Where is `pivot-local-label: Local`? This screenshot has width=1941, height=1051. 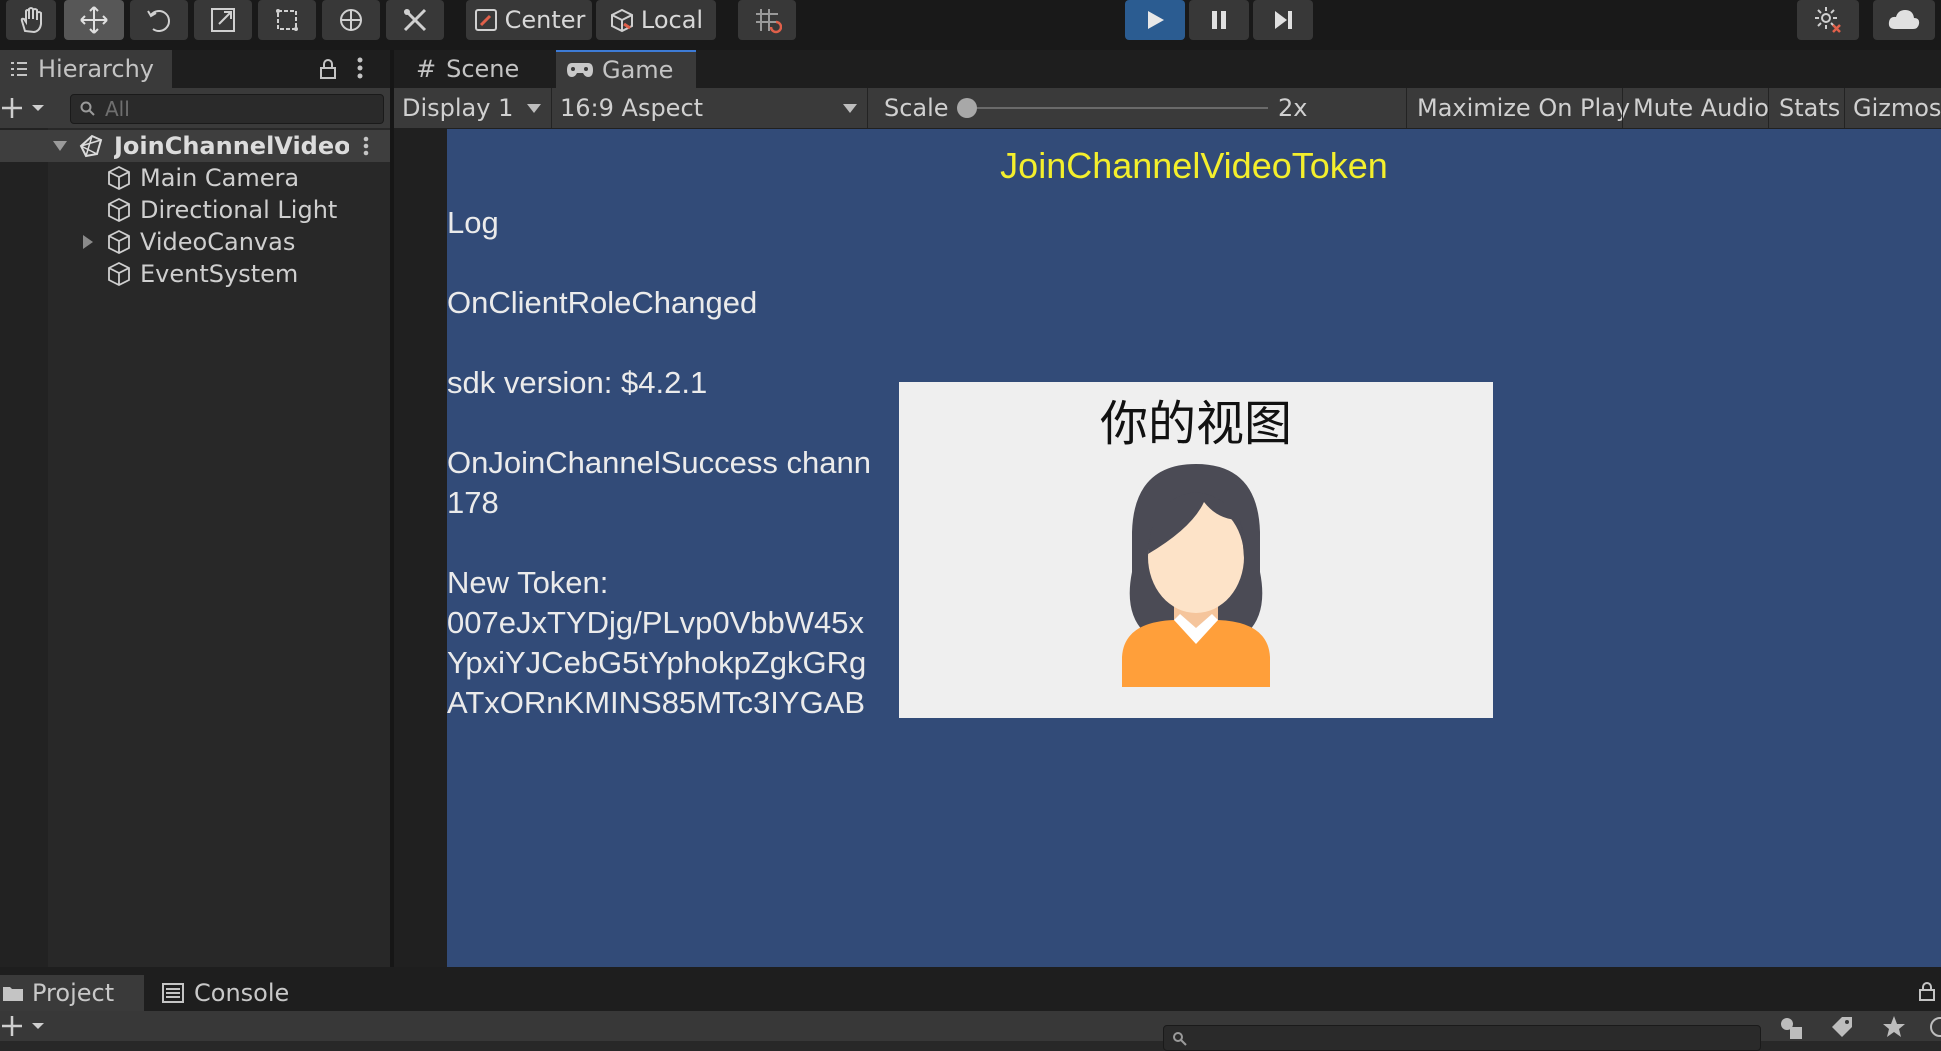
pivot-local-label: Local is located at coordinates (672, 20).